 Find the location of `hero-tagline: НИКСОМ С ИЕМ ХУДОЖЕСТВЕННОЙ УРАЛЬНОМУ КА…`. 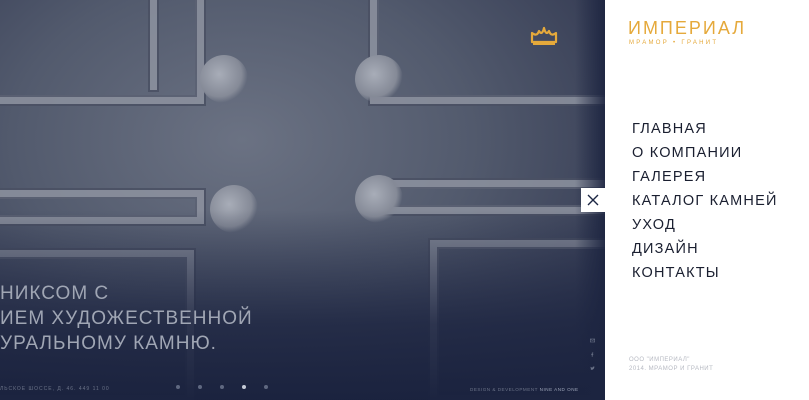

hero-tagline: НИКСОМ С ИЕМ ХУДОЖЕСТВЕННОЙ УРАЛЬНОМУ КА… is located at coordinates (126, 318).